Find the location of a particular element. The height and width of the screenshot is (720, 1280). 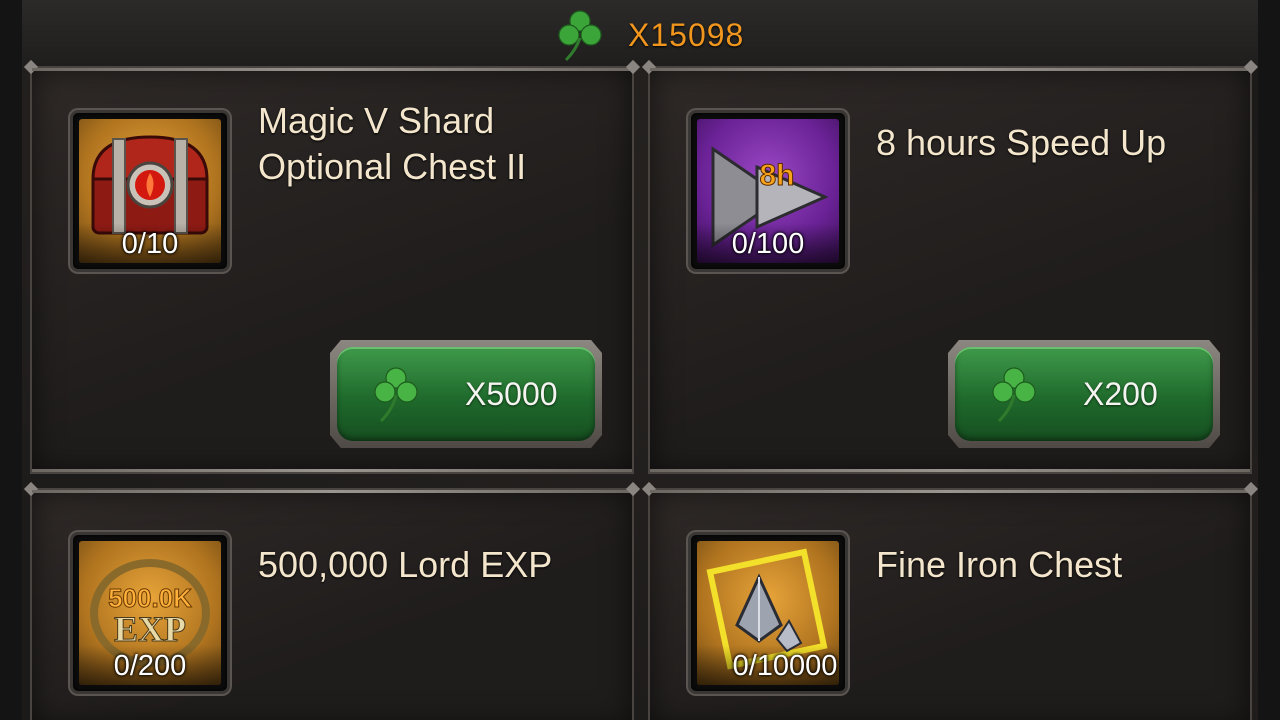

item-icon-frame: 8h 0/100 is located at coordinates (768, 191).